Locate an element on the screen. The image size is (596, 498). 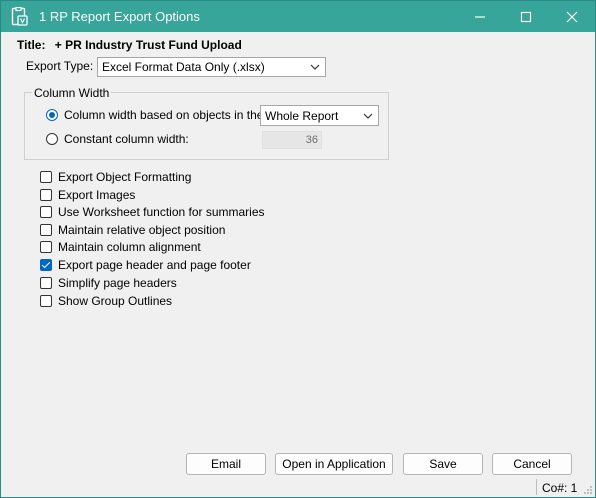
export-type-label: Export Type: is located at coordinates (60, 66).